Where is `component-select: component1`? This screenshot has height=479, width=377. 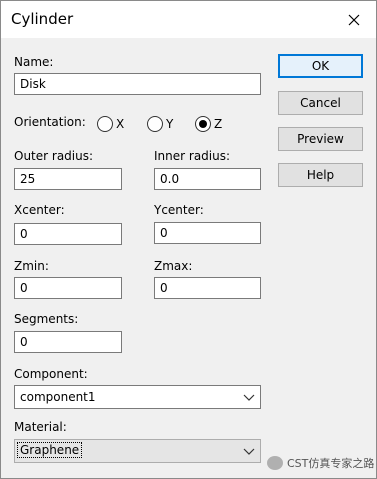 component-select: component1 is located at coordinates (137, 397).